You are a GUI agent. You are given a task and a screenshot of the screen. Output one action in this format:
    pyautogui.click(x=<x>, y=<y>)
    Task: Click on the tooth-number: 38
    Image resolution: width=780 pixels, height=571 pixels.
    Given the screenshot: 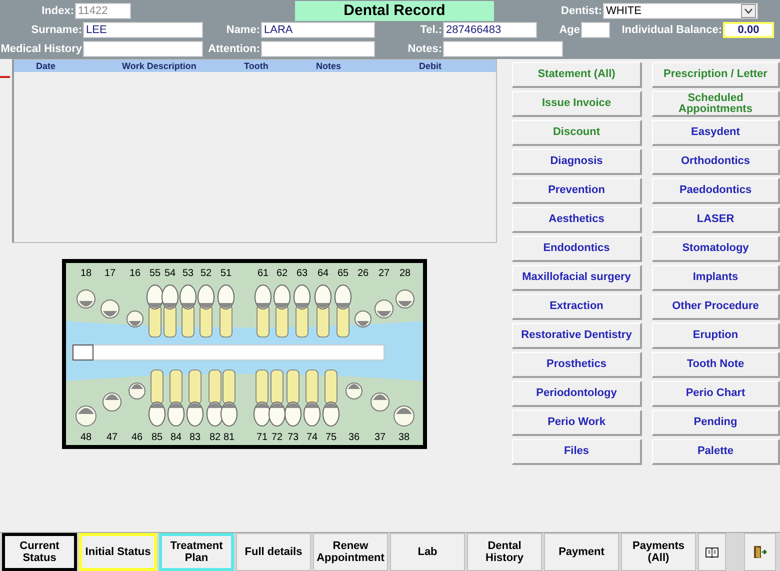 What is the action you would take?
    pyautogui.click(x=404, y=437)
    